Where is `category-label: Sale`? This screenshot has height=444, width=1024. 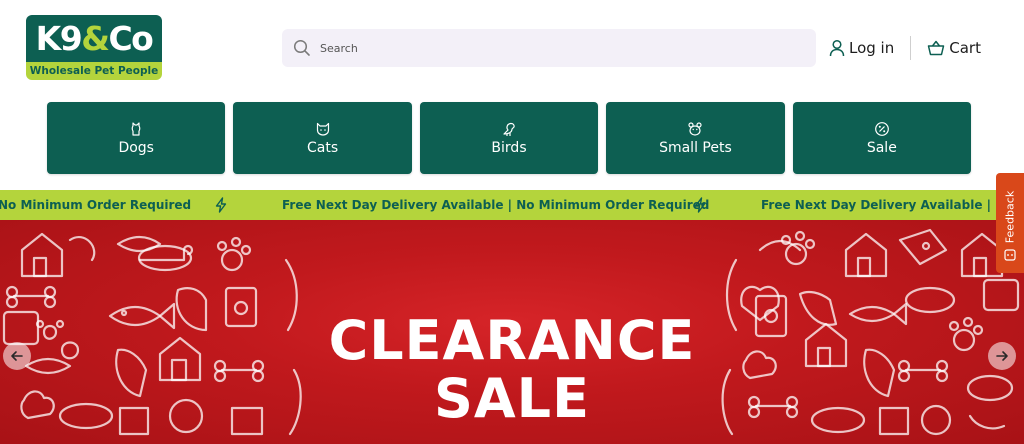
category-label: Sale is located at coordinates (881, 147).